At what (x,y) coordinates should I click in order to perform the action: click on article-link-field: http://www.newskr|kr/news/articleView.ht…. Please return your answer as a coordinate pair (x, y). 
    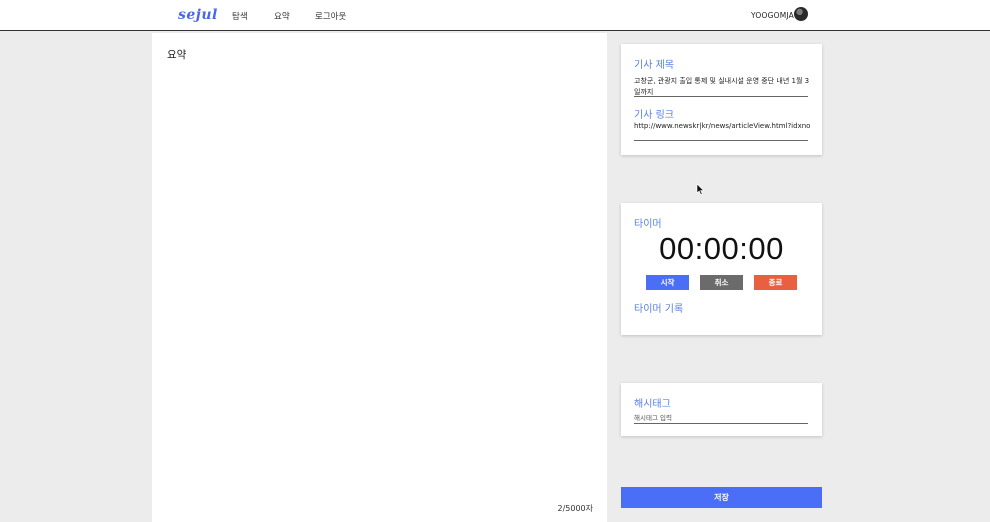
    Looking at the image, I should click on (722, 126).